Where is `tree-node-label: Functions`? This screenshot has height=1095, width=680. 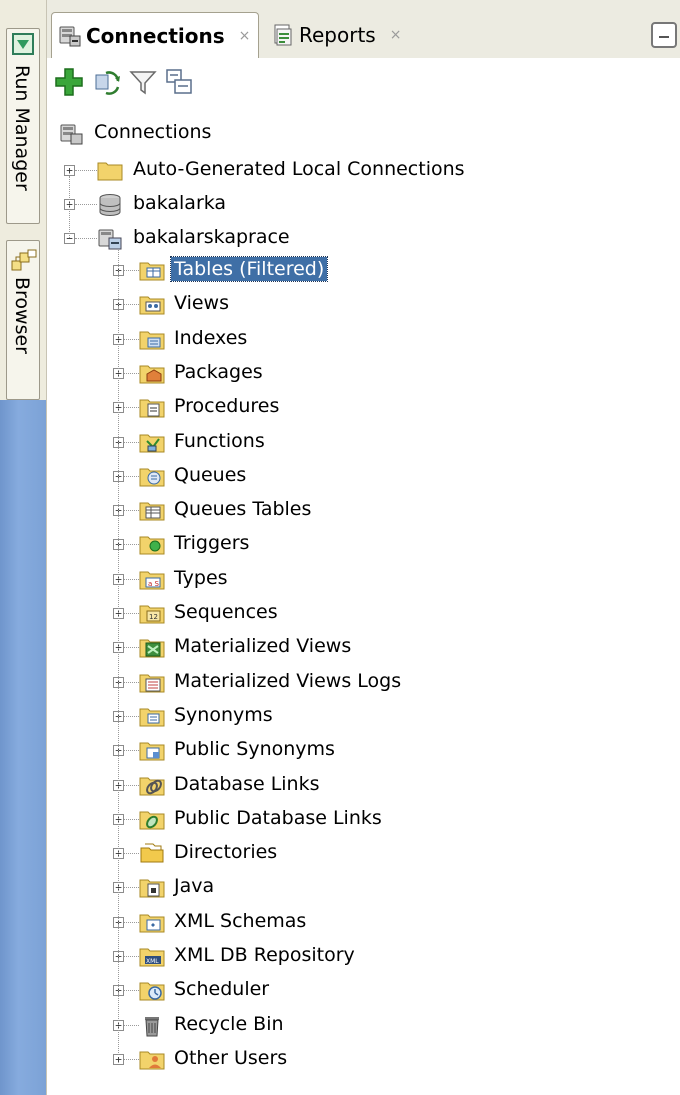 tree-node-label: Functions is located at coordinates (219, 441).